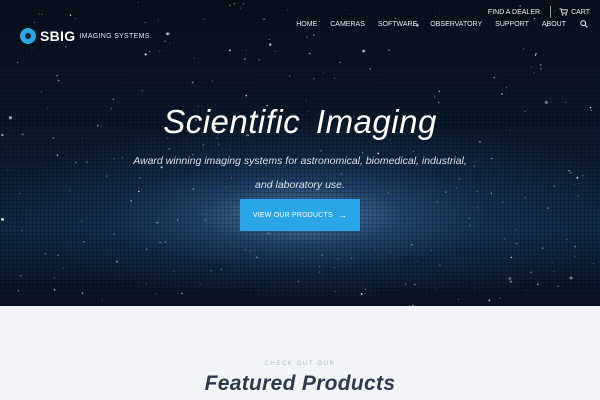 The width and height of the screenshot is (600, 400). Describe the element at coordinates (519, 12) in the screenshot. I see `find-dealer-link: FIND A DEALER` at that location.